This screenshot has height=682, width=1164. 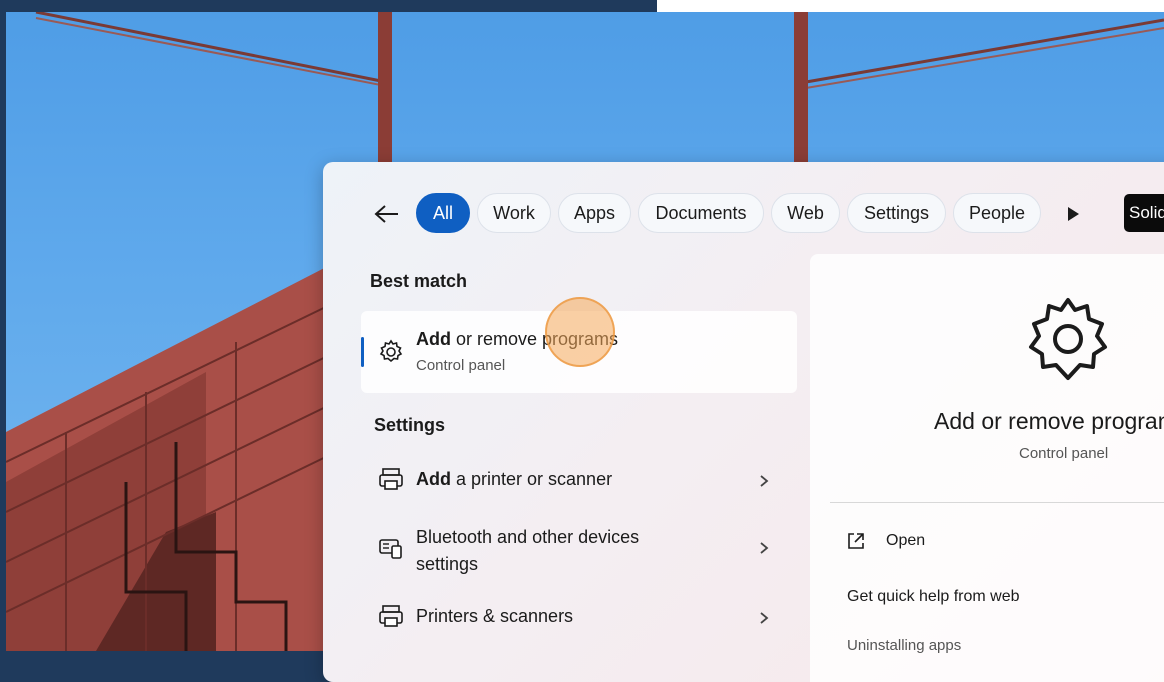 What do you see at coordinates (514, 479) in the screenshot?
I see `settings-item-label: Add a printer or scanner` at bounding box center [514, 479].